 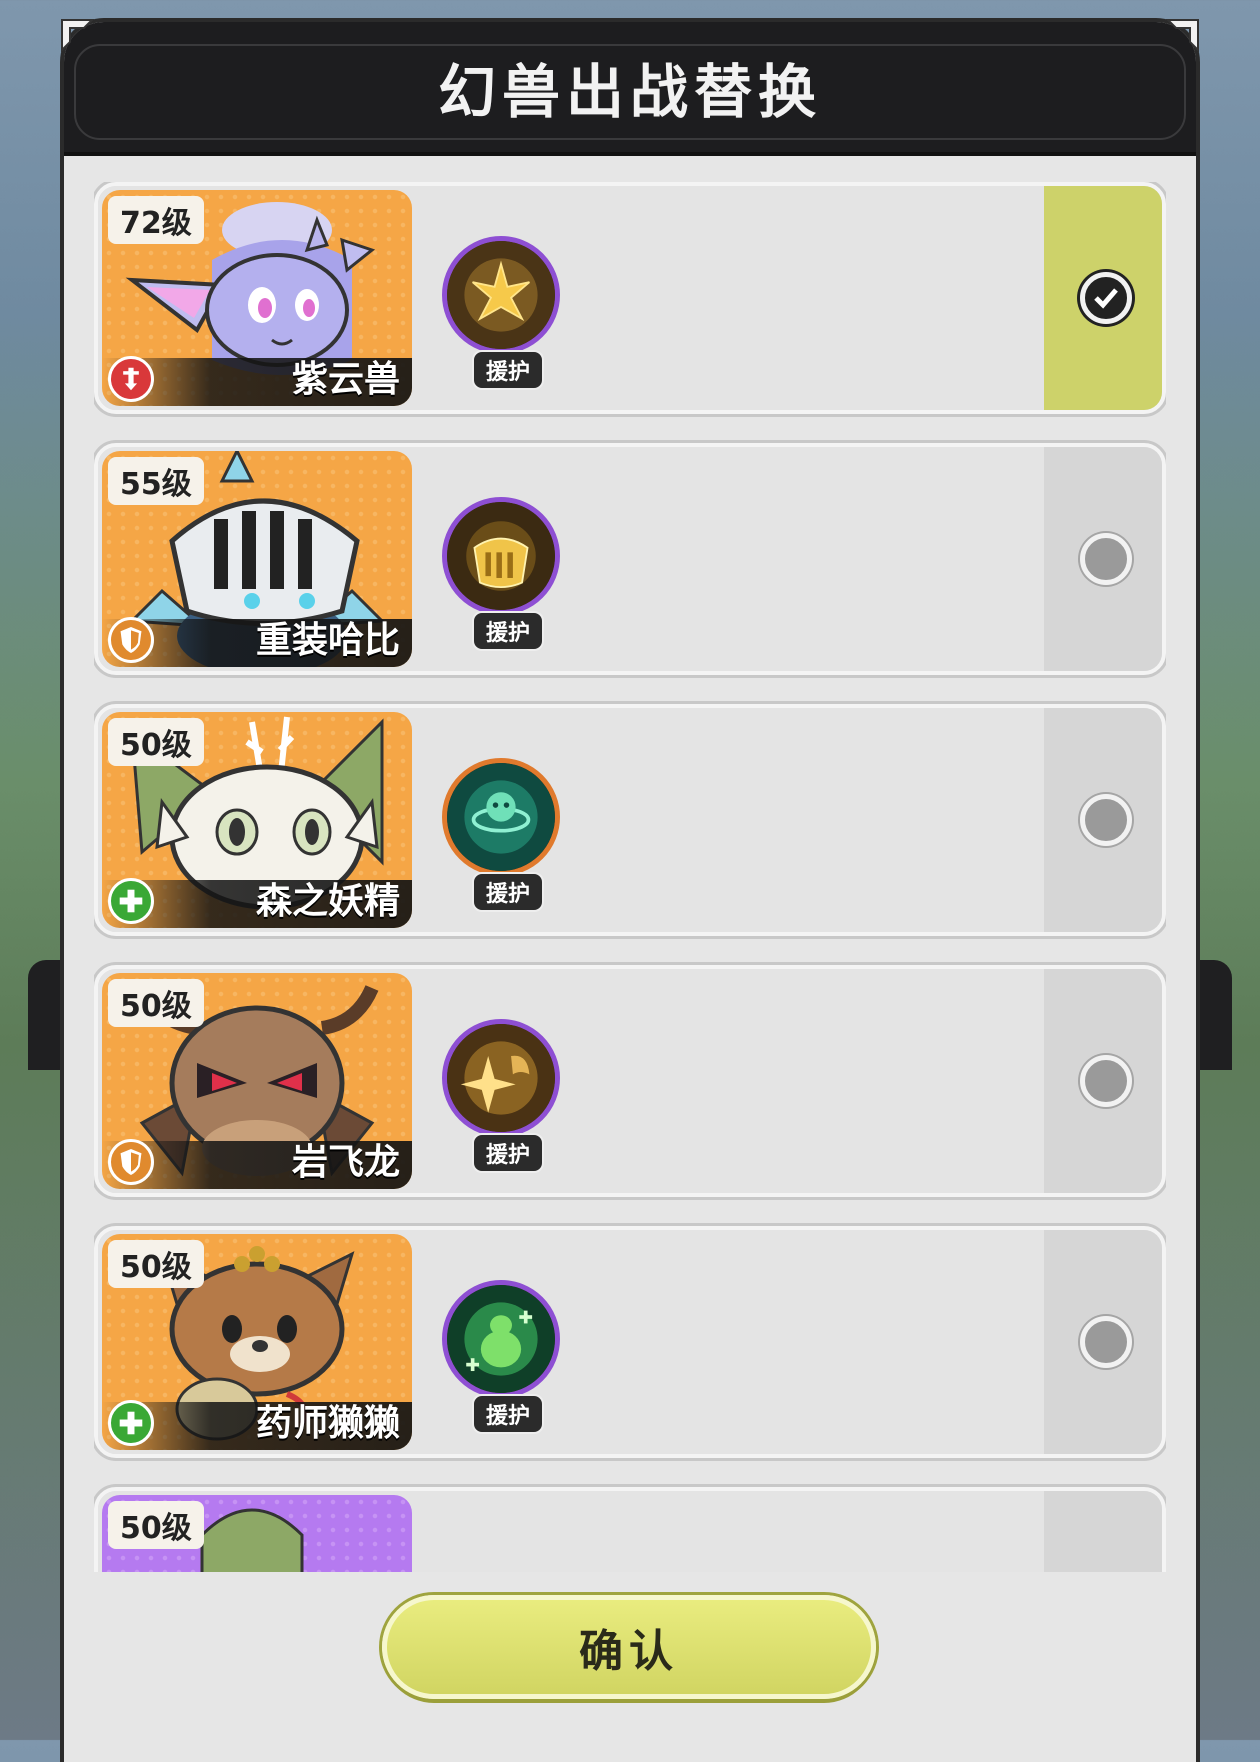 What do you see at coordinates (327, 640) in the screenshot?
I see `beast-name: 重装哈比` at bounding box center [327, 640].